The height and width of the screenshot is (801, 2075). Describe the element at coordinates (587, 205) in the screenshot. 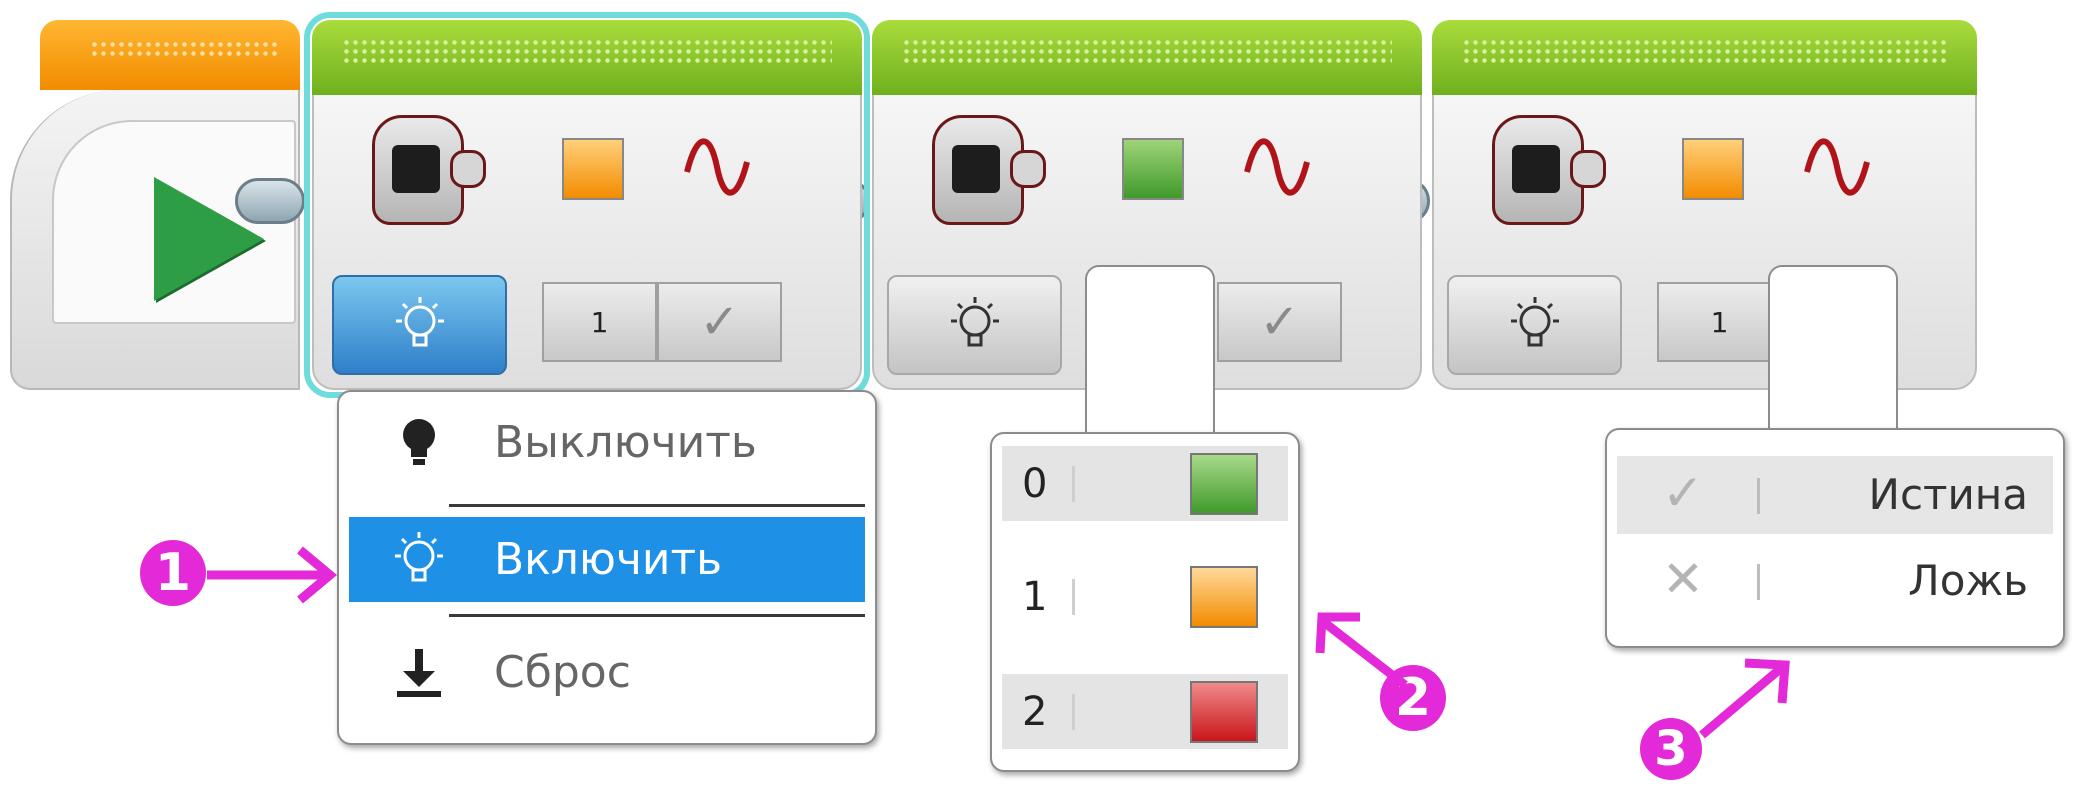

I see `brick-status-light-block-1: 1 ✓` at that location.